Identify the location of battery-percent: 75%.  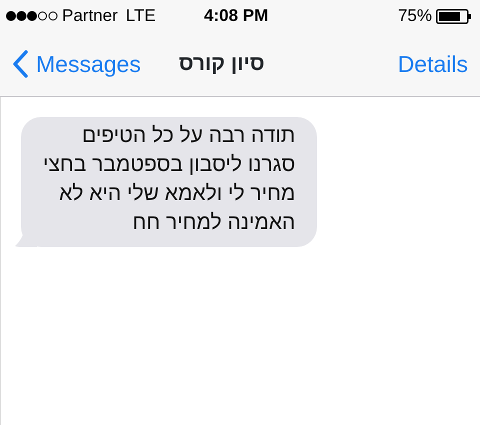
(415, 16).